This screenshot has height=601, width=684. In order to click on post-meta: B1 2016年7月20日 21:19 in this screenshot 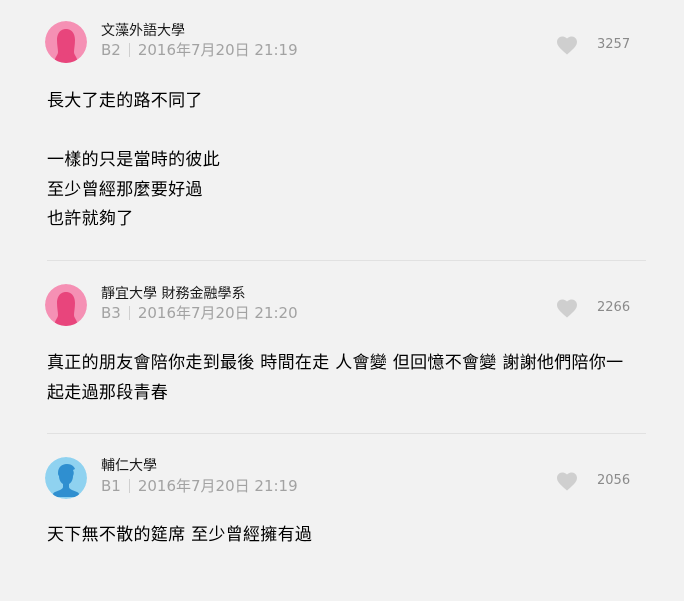, I will do `click(199, 486)`.